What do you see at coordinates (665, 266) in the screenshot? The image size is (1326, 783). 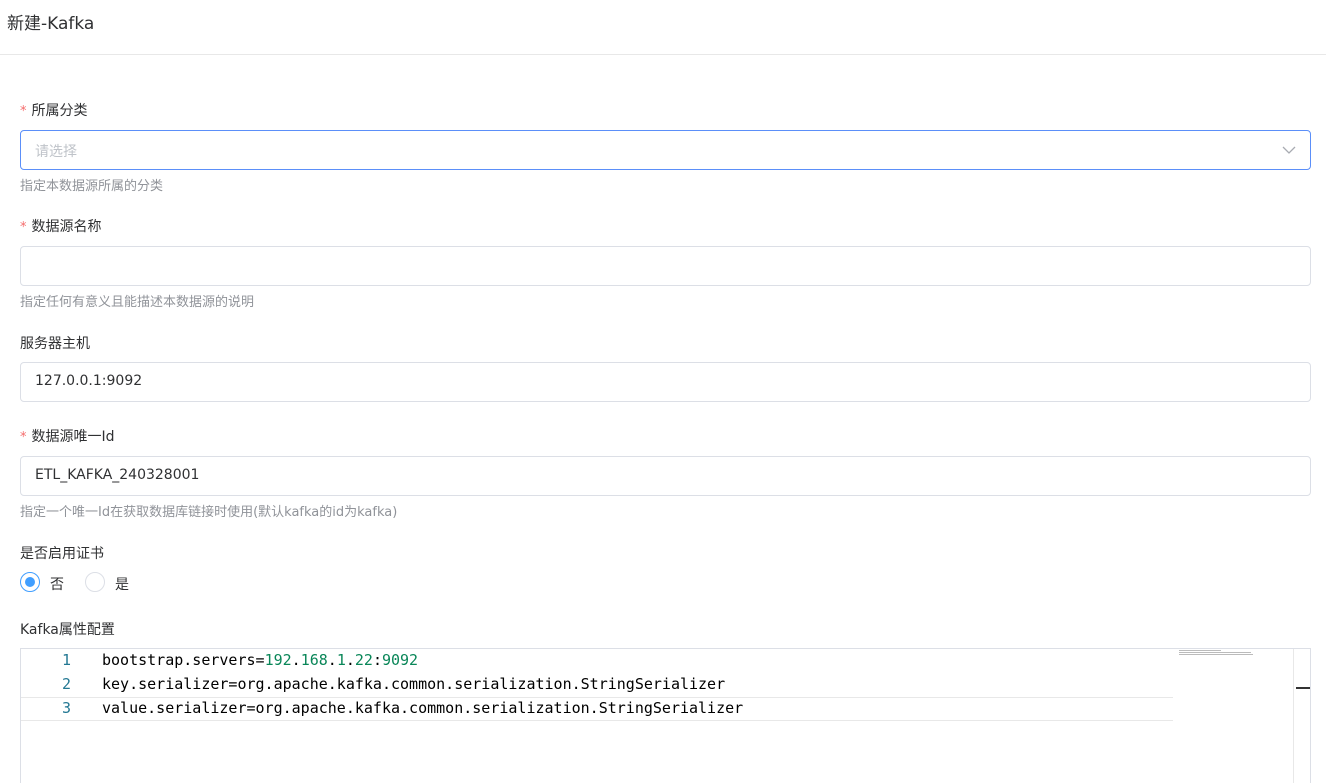 I see `datasource-name-input` at bounding box center [665, 266].